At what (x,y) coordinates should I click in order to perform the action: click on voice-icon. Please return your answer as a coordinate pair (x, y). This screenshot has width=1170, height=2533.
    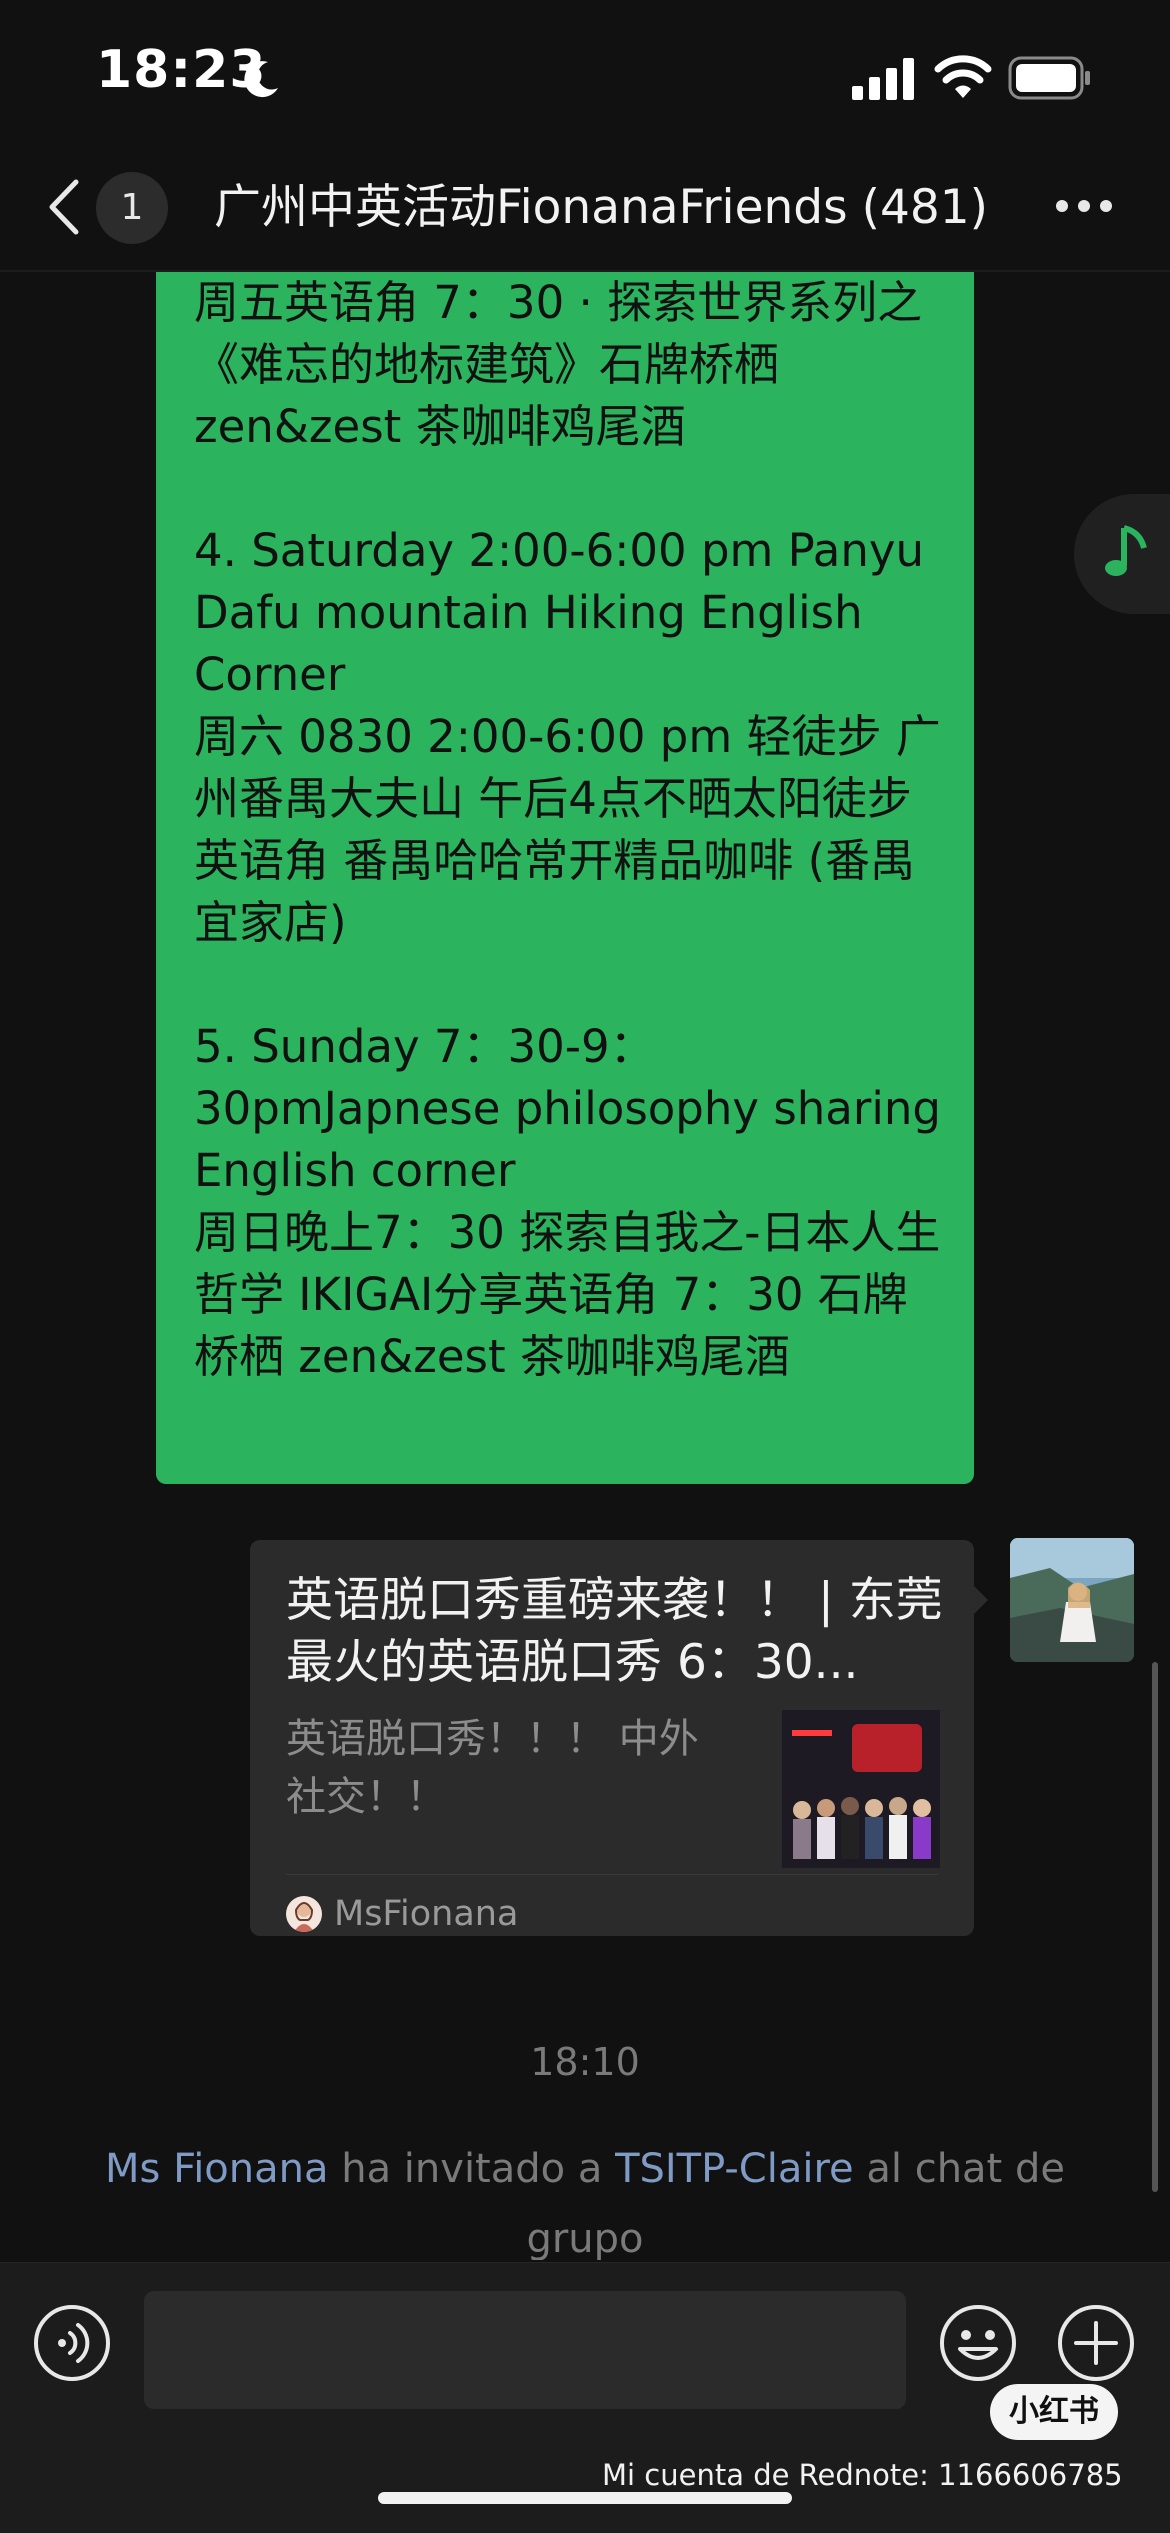
    Looking at the image, I should click on (72, 2343).